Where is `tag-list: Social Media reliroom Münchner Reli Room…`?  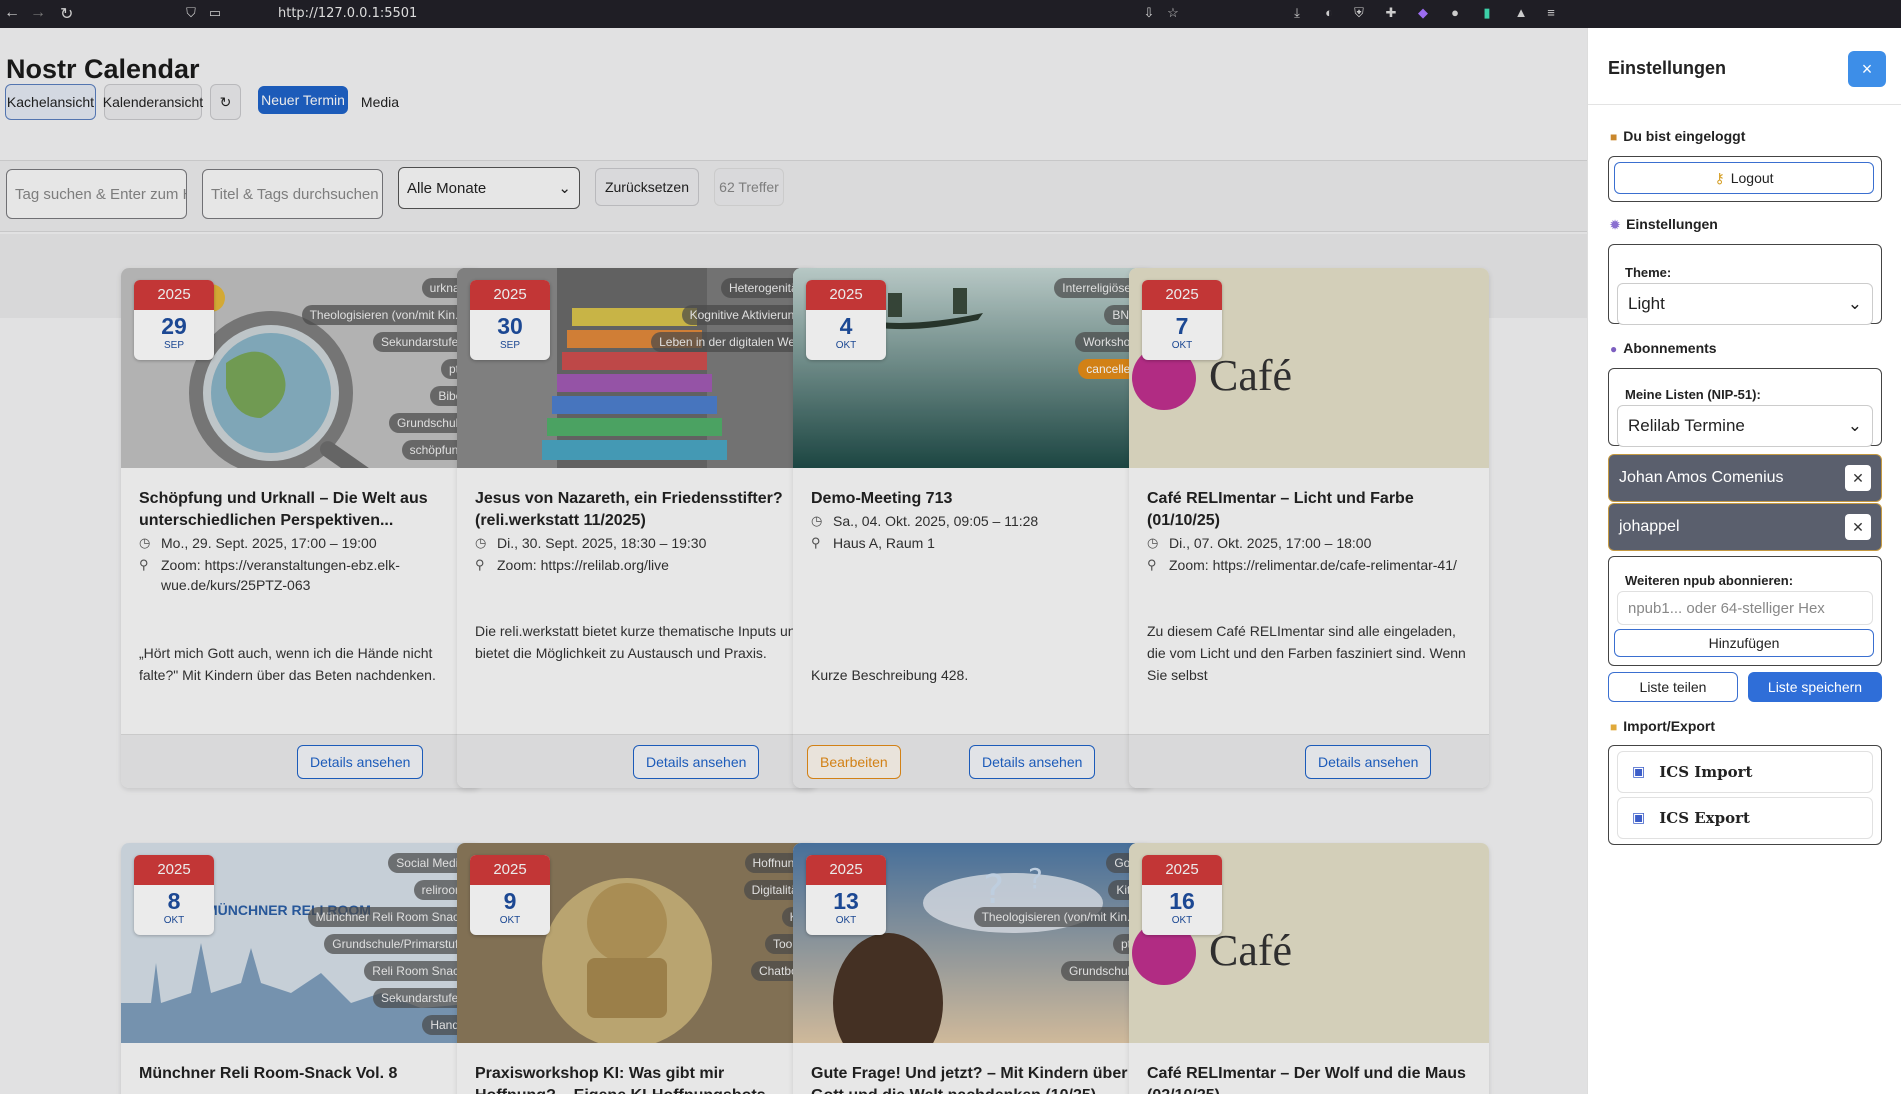
tag-list: Social Media reliroom Münchner Reli Room… is located at coordinates (390, 944).